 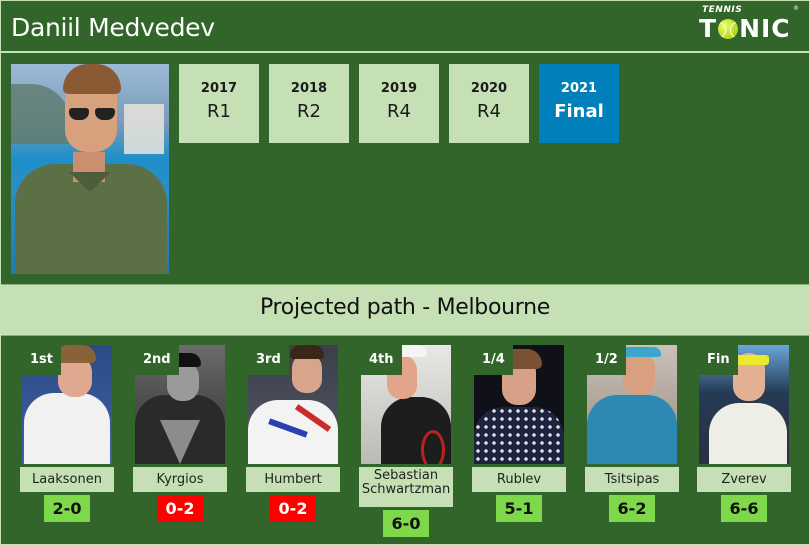 I want to click on opponent-name: Rublev, so click(x=519, y=479).